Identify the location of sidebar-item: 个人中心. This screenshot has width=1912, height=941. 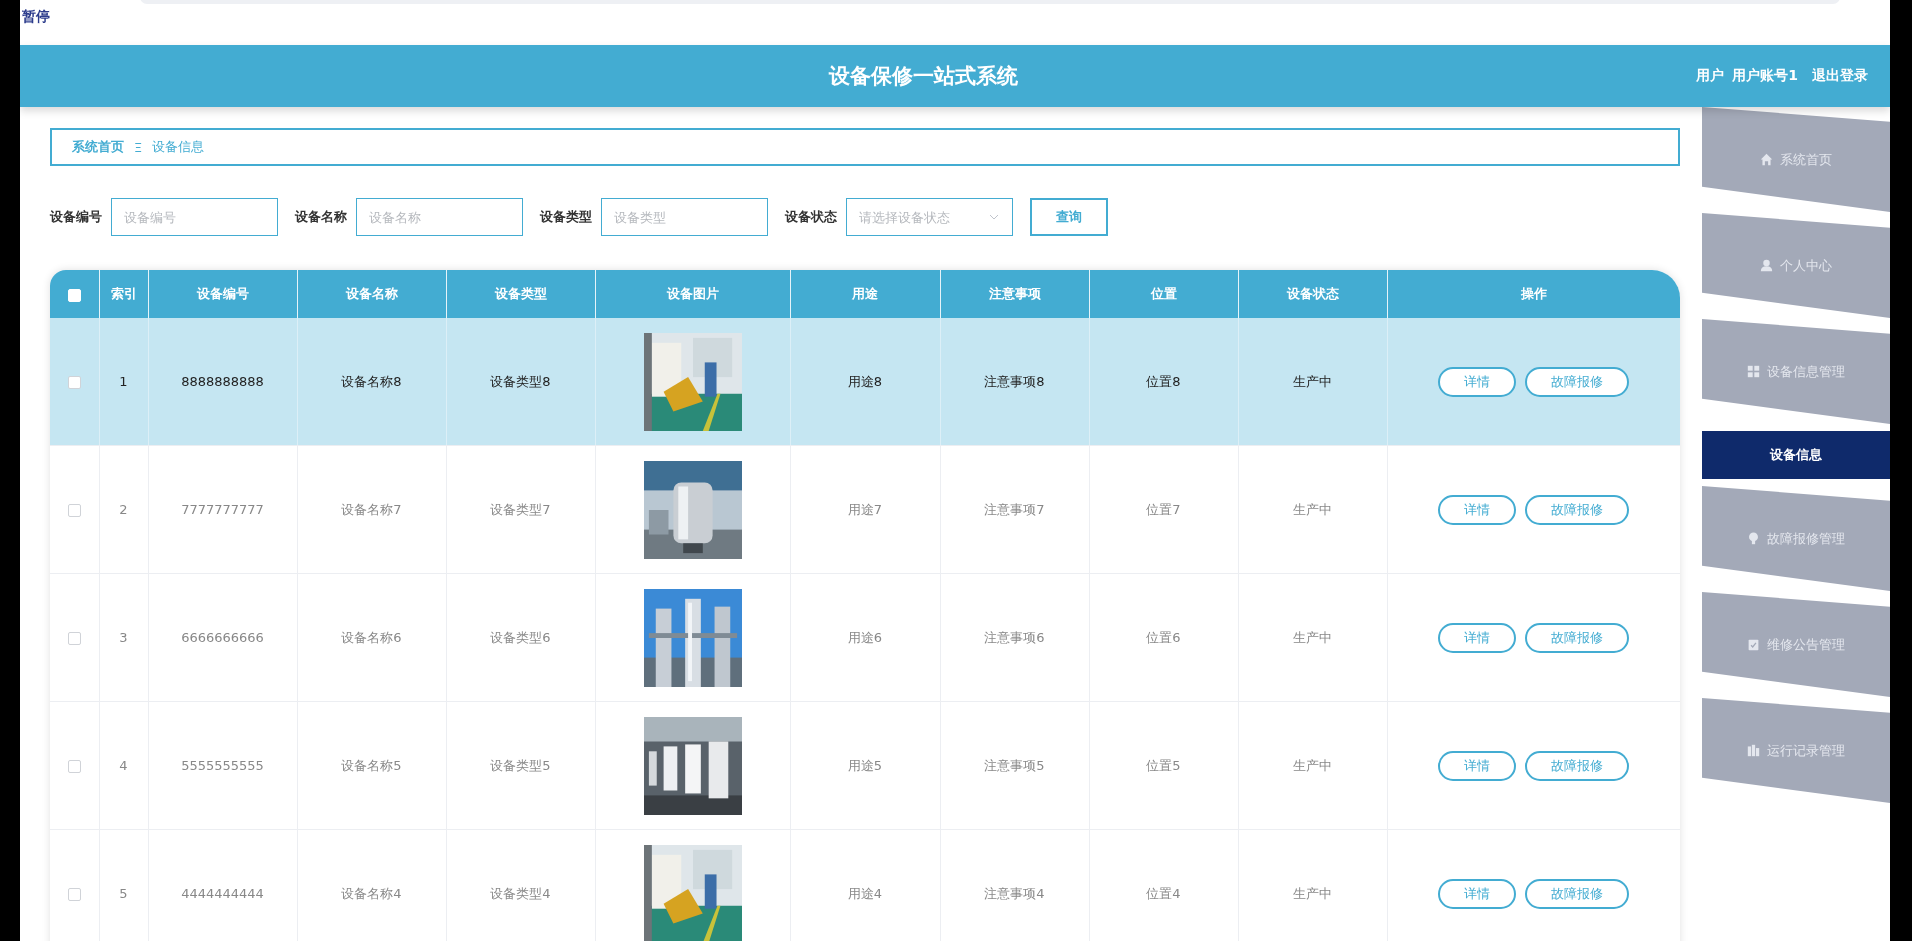
(1796, 265).